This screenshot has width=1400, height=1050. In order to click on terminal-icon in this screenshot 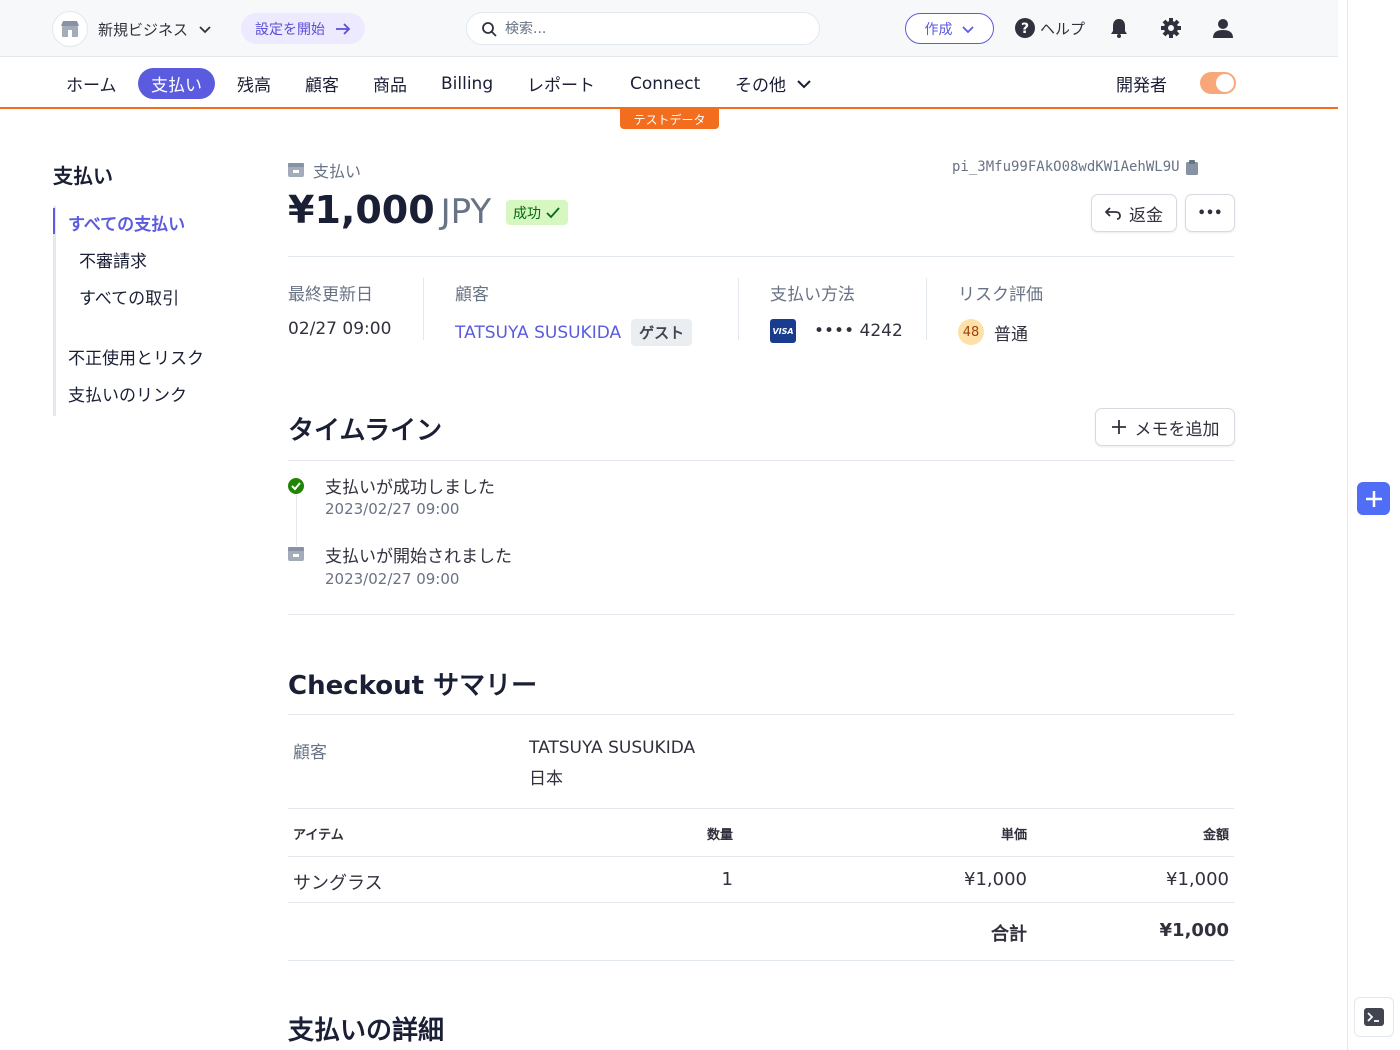, I will do `click(1374, 1017)`.